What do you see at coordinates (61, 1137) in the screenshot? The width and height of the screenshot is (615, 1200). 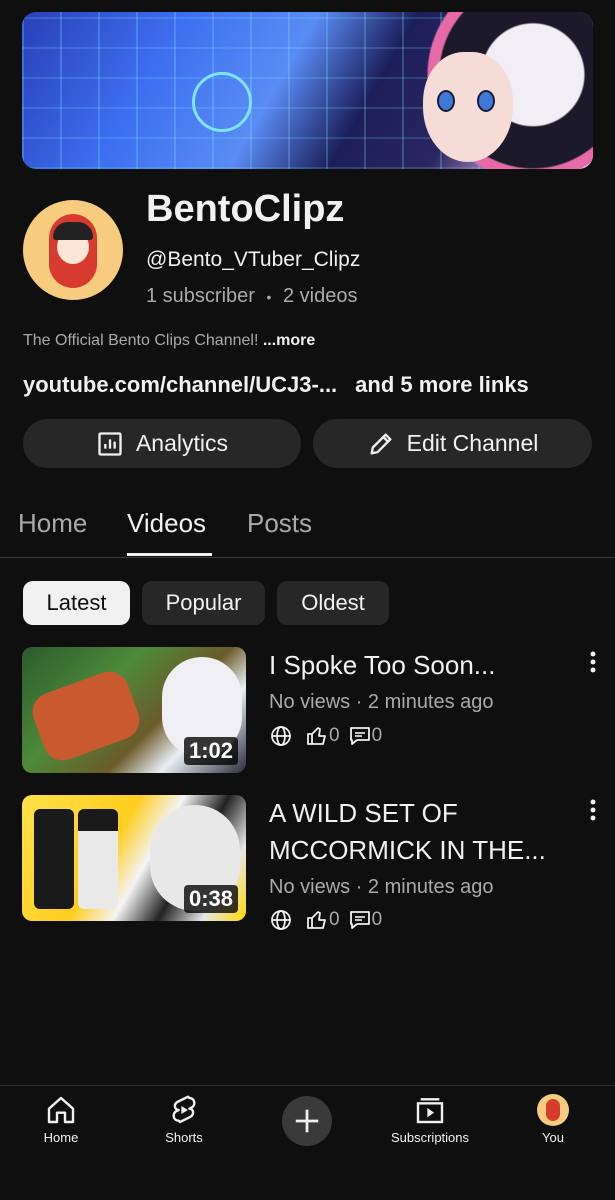 I see `nav-home-label: Home` at bounding box center [61, 1137].